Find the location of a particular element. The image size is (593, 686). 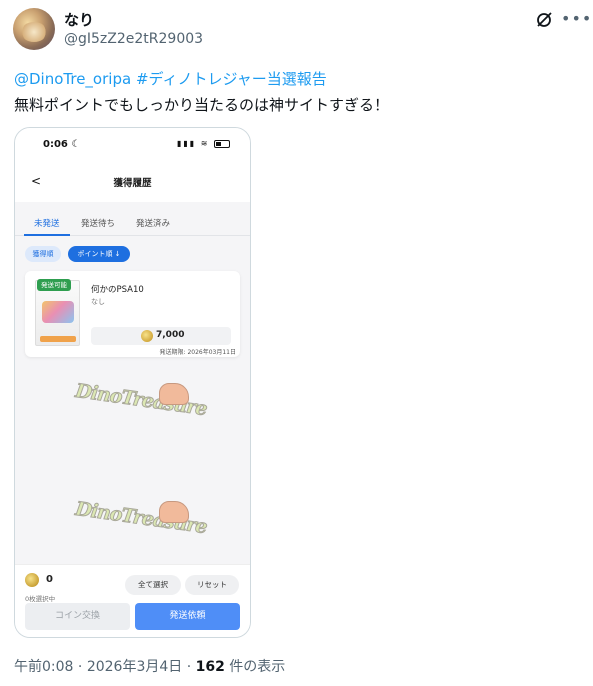

author-name: なり is located at coordinates (79, 19).